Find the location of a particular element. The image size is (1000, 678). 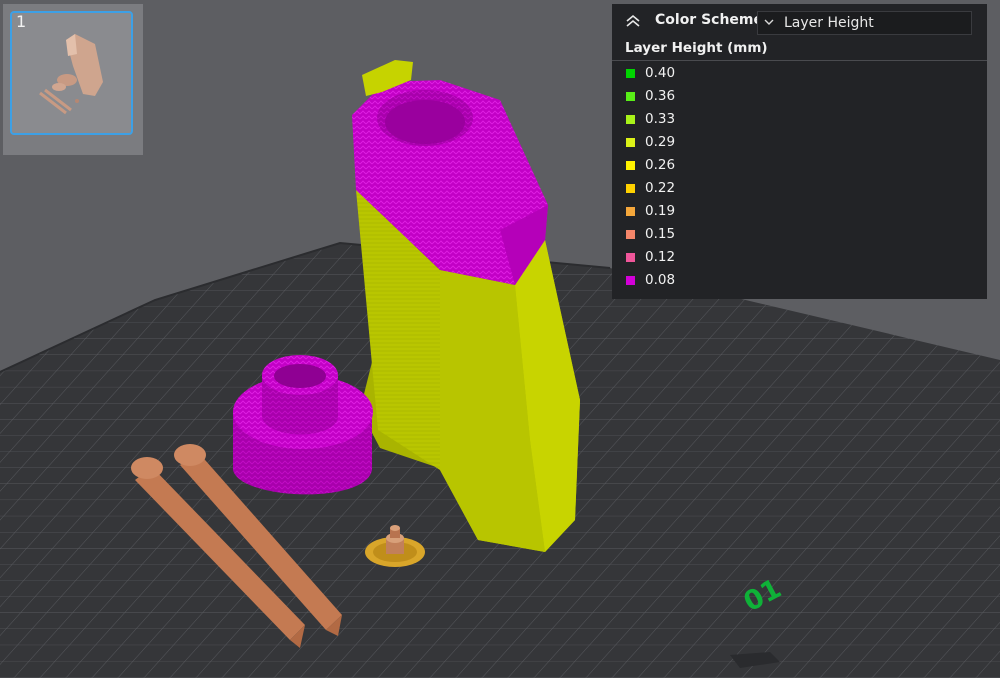

collapse-chevrons-icon is located at coordinates (633, 21).